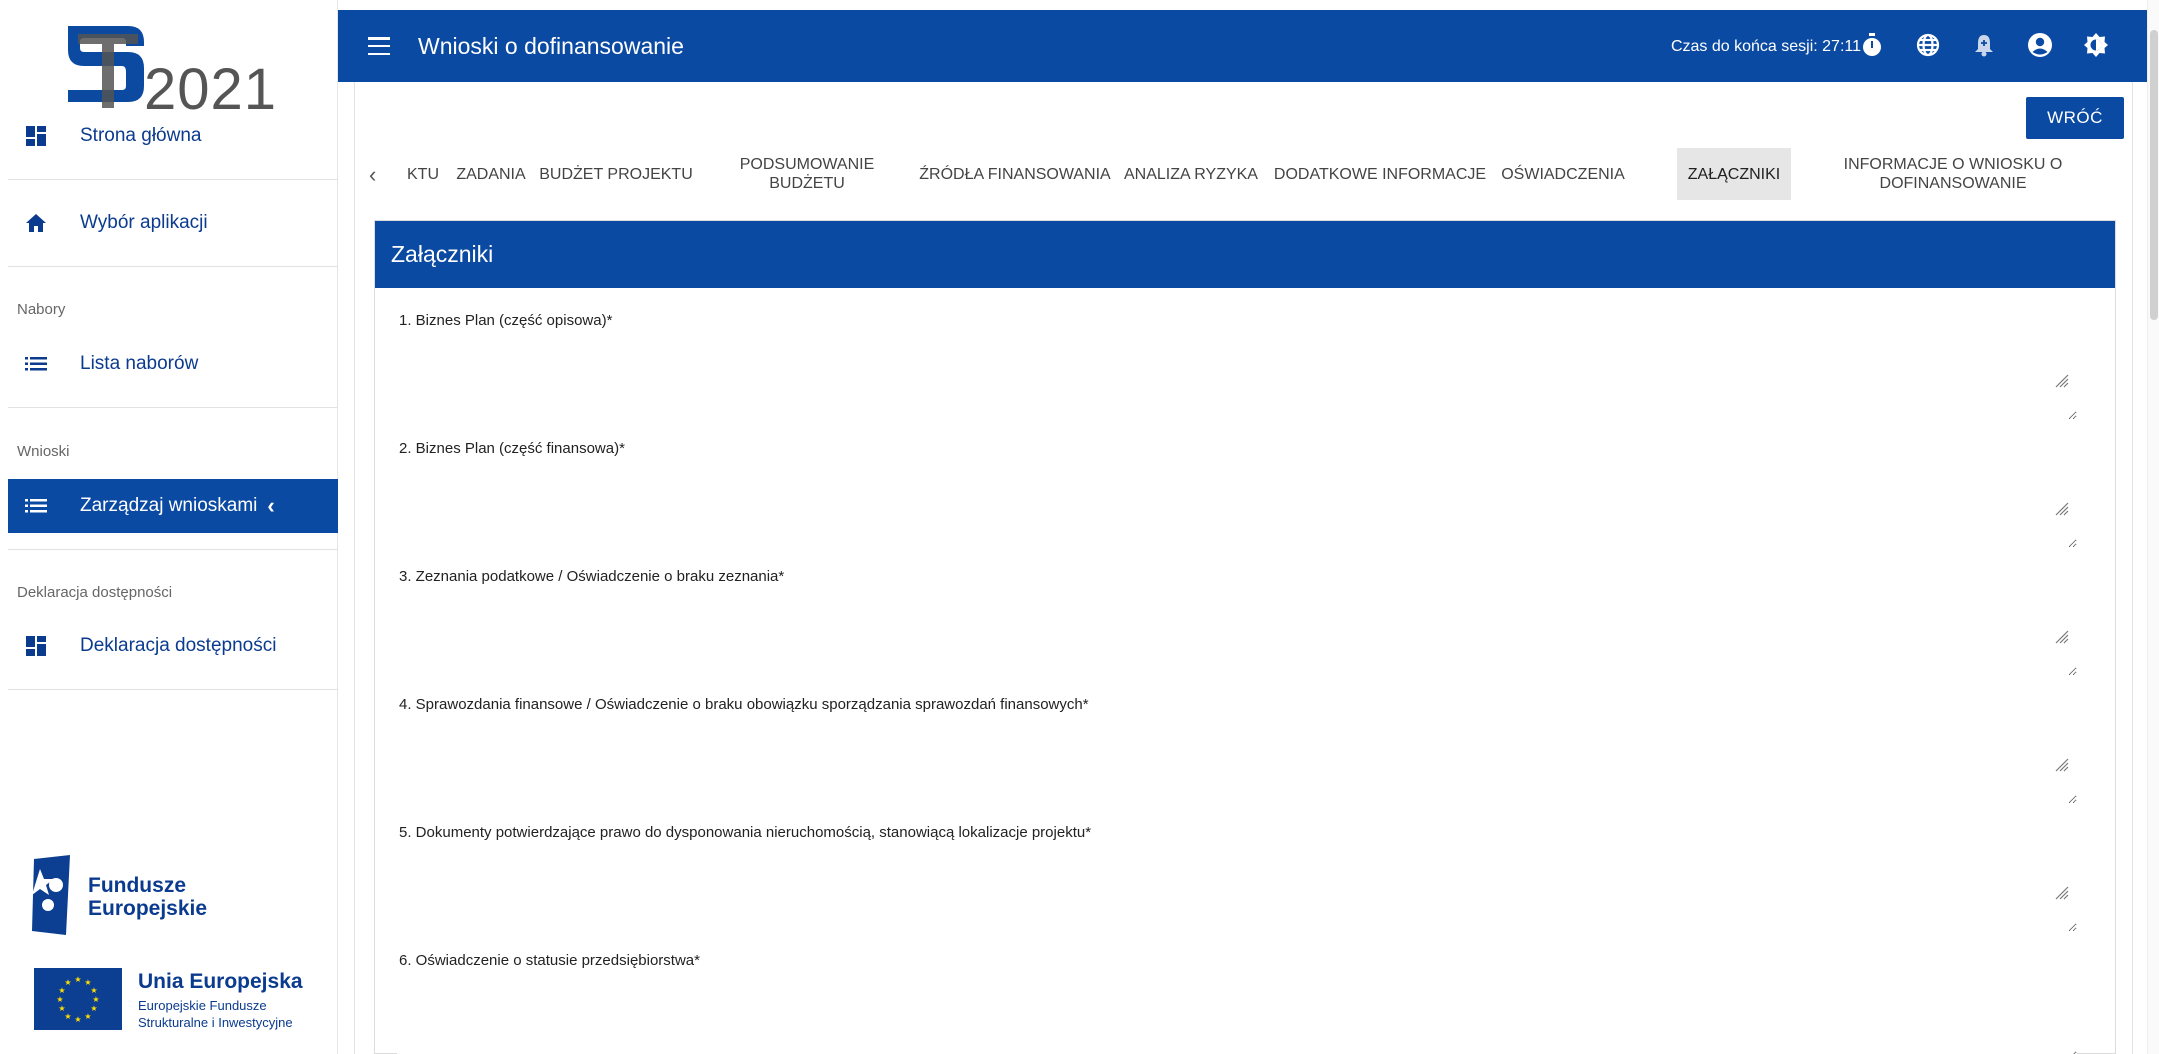 The image size is (2159, 1054). What do you see at coordinates (1380, 174) in the screenshot?
I see `tab-dodatkowe-informacje: DODATKOWE INFORMACJE` at bounding box center [1380, 174].